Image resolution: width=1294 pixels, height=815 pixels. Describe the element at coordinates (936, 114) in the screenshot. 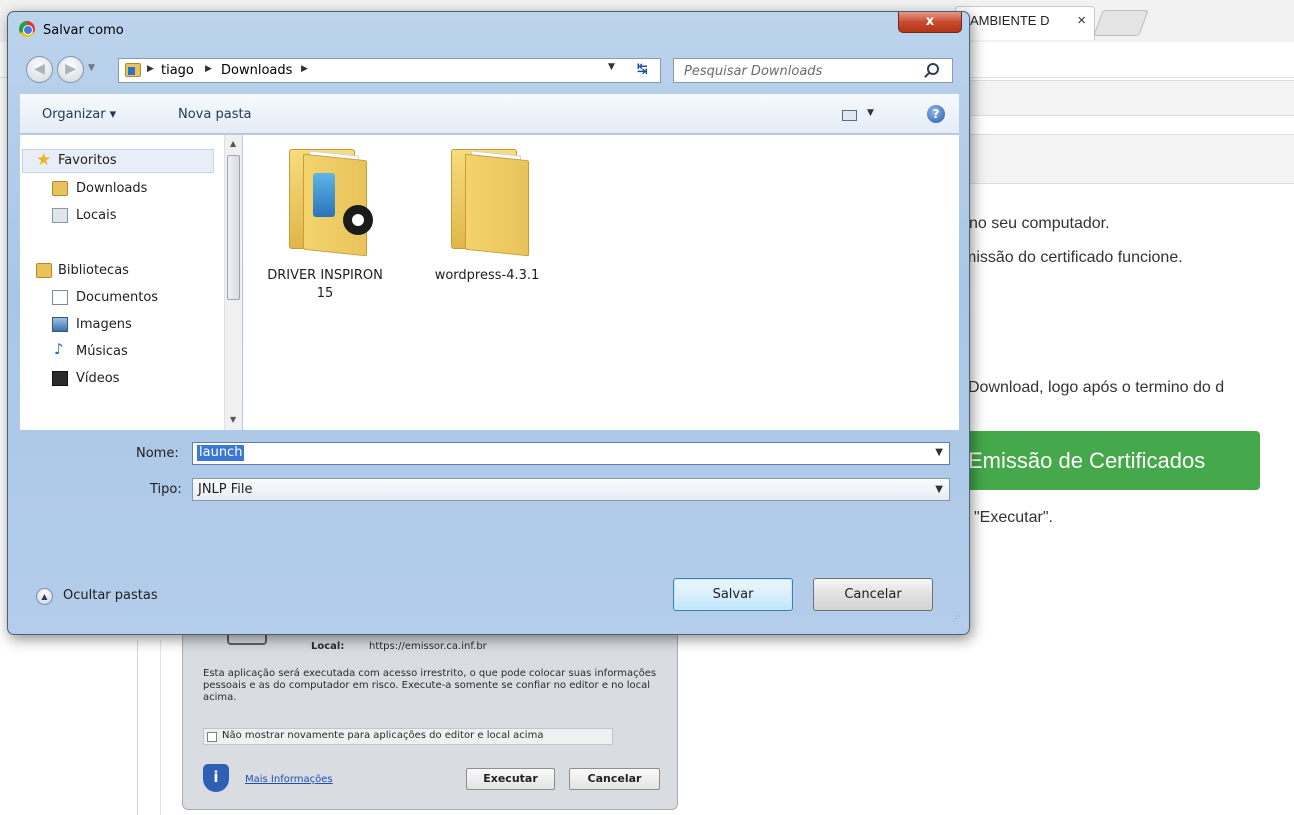

I see `help-icon: ?` at that location.